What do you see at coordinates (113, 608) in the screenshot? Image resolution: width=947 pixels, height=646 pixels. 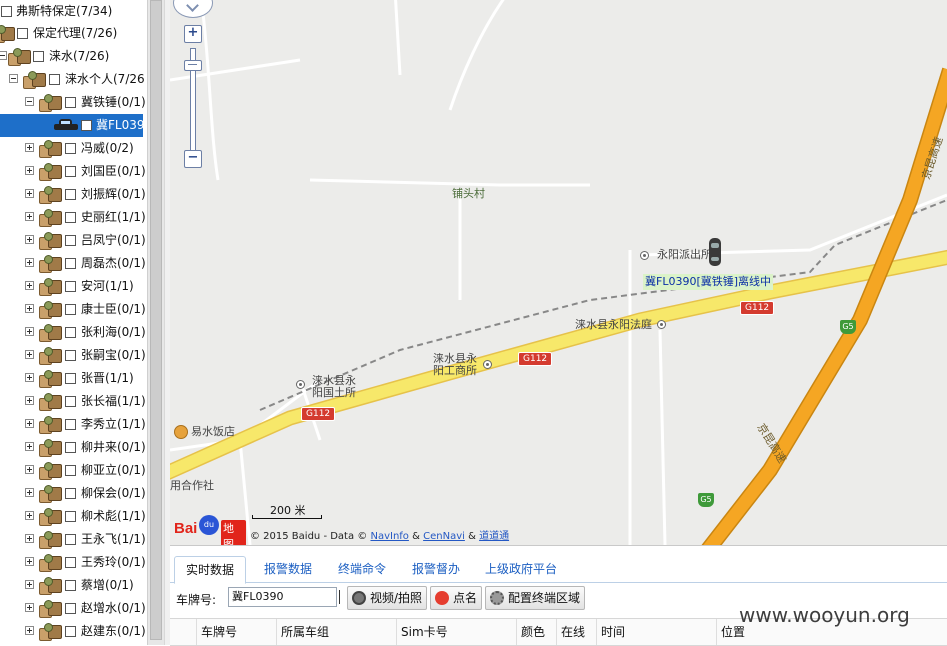 I see `tree-node-label: 赵增水(0/1)` at bounding box center [113, 608].